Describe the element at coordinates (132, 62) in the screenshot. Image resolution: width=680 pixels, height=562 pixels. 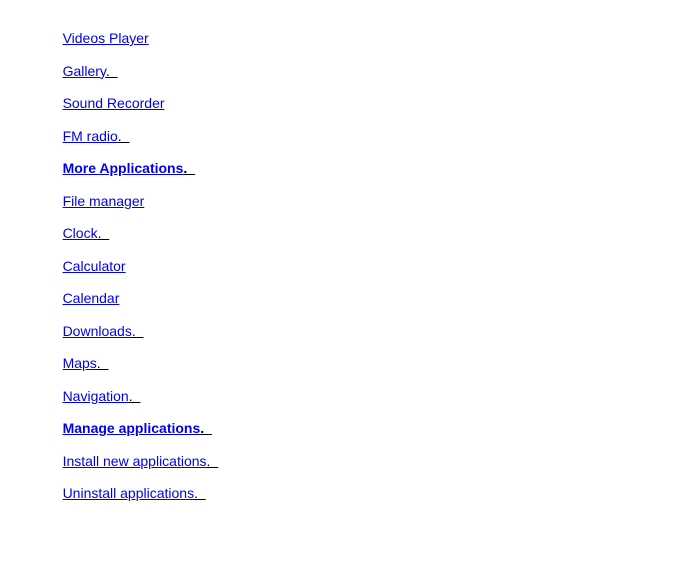
I see `list-item-gallery: Gallery.` at that location.